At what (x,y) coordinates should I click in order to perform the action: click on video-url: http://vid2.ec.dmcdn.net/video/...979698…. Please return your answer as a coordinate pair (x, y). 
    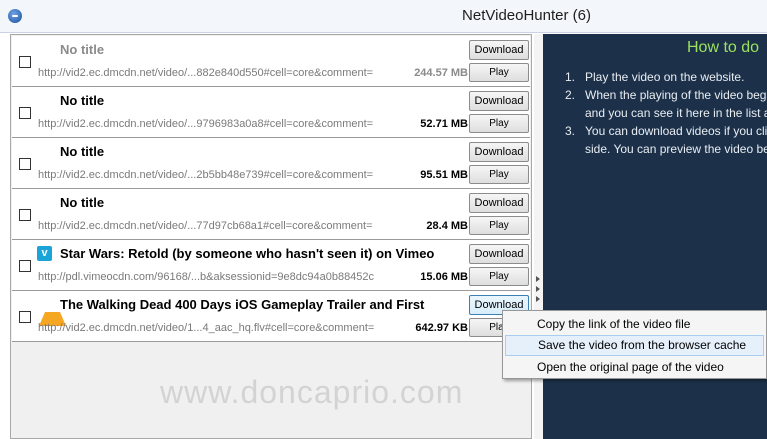
    Looking at the image, I should click on (206, 124).